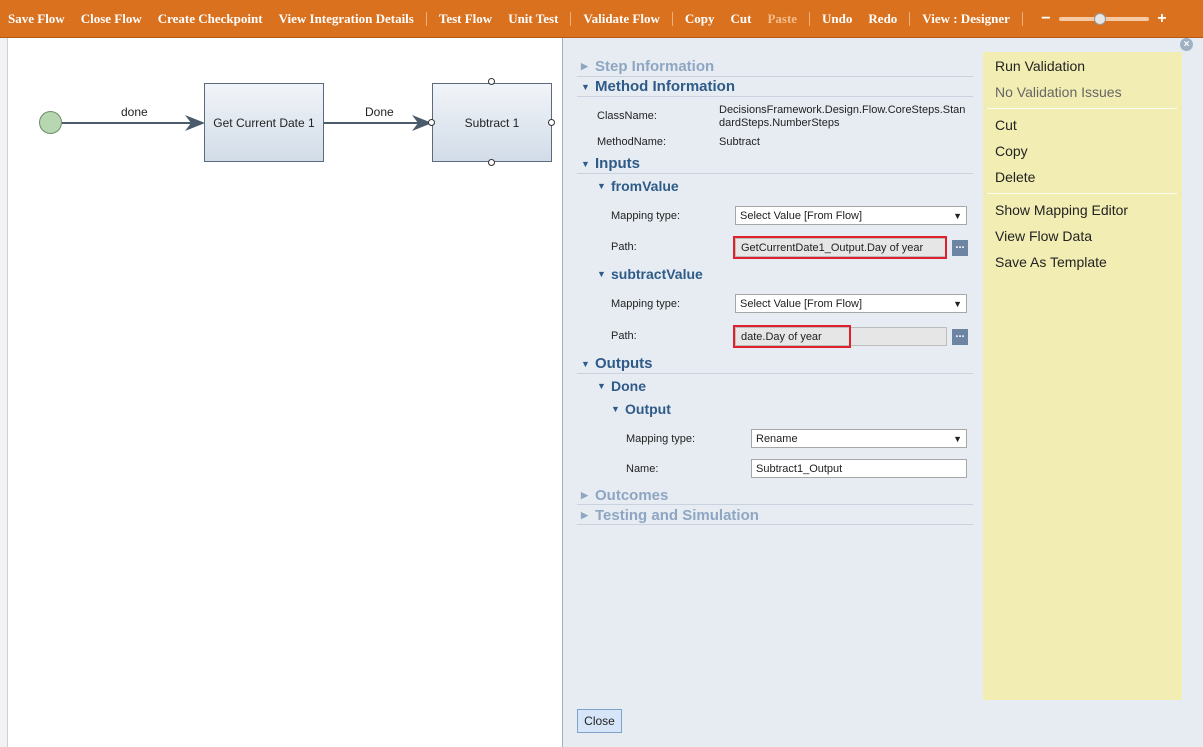  Describe the element at coordinates (431, 122) in the screenshot. I see `node-port-left` at that location.